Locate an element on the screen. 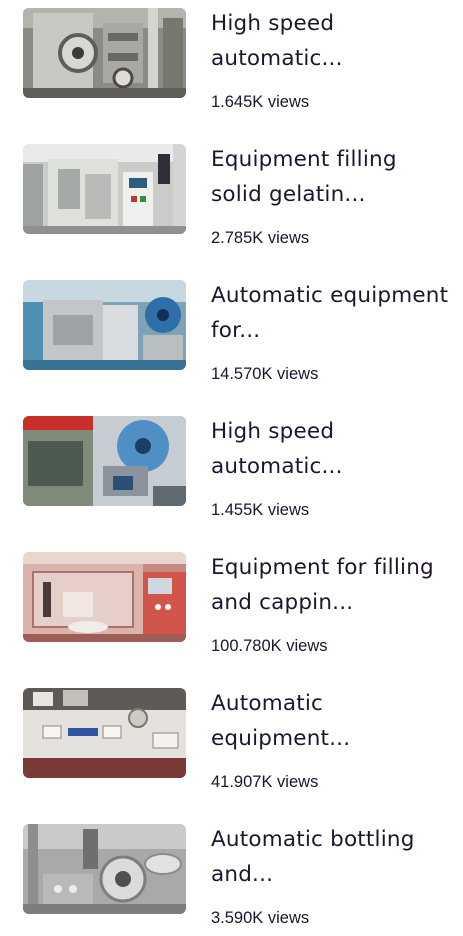 The width and height of the screenshot is (463, 936). view-count: 14.570K views is located at coordinates (265, 374).